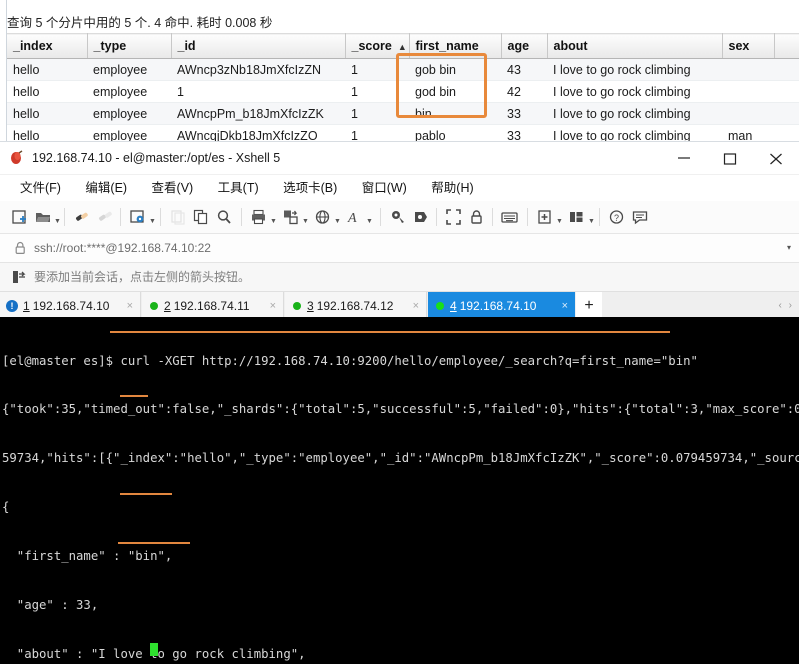 Image resolution: width=799 pixels, height=664 pixels. What do you see at coordinates (577, 217) in the screenshot?
I see `split-layout-icon` at bounding box center [577, 217].